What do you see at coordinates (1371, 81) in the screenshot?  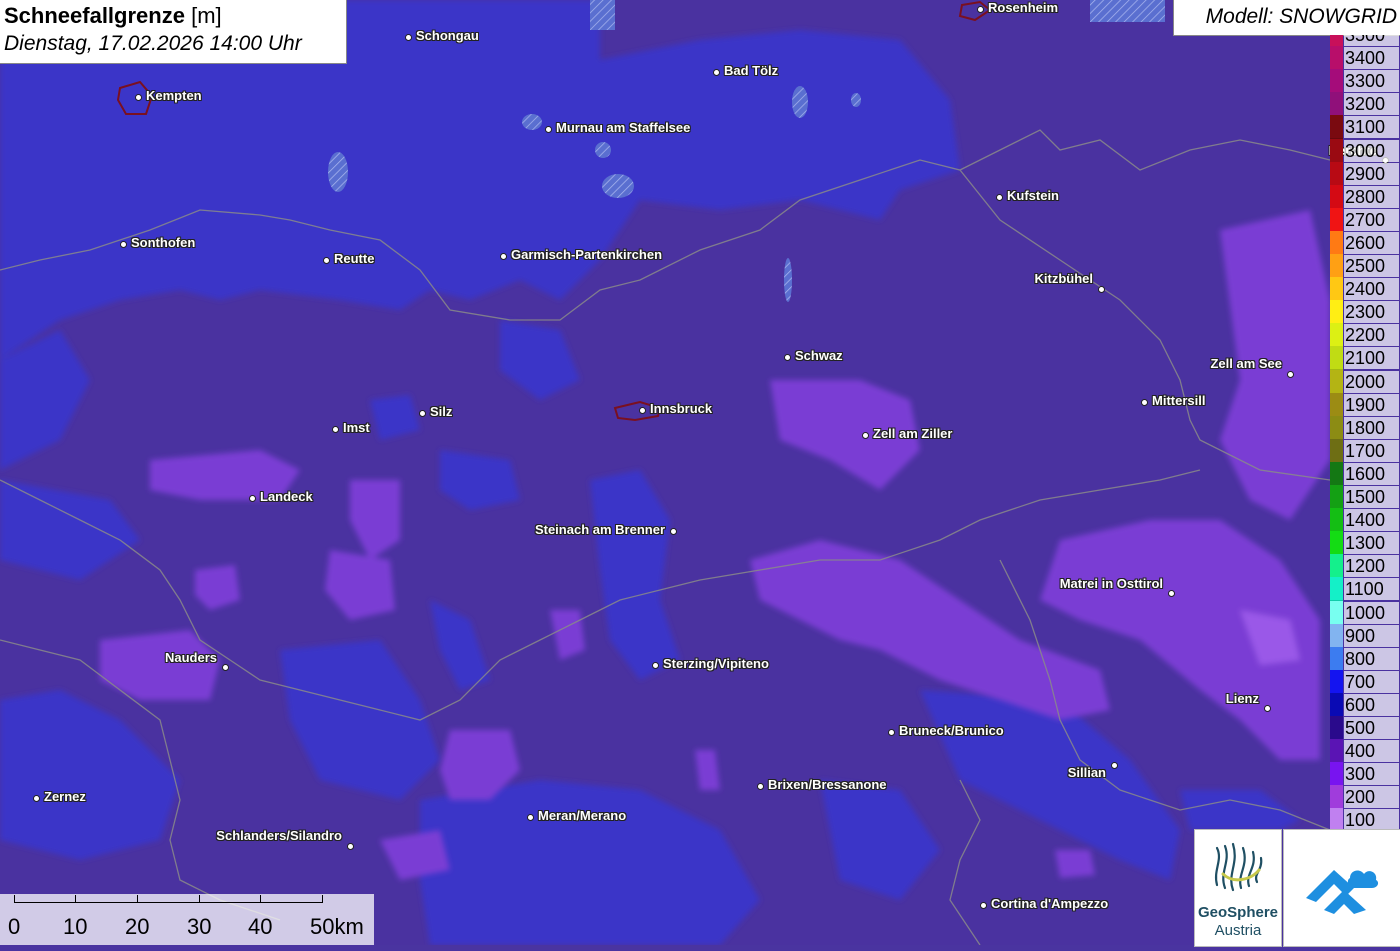 I see `legend-label: 3300` at bounding box center [1371, 81].